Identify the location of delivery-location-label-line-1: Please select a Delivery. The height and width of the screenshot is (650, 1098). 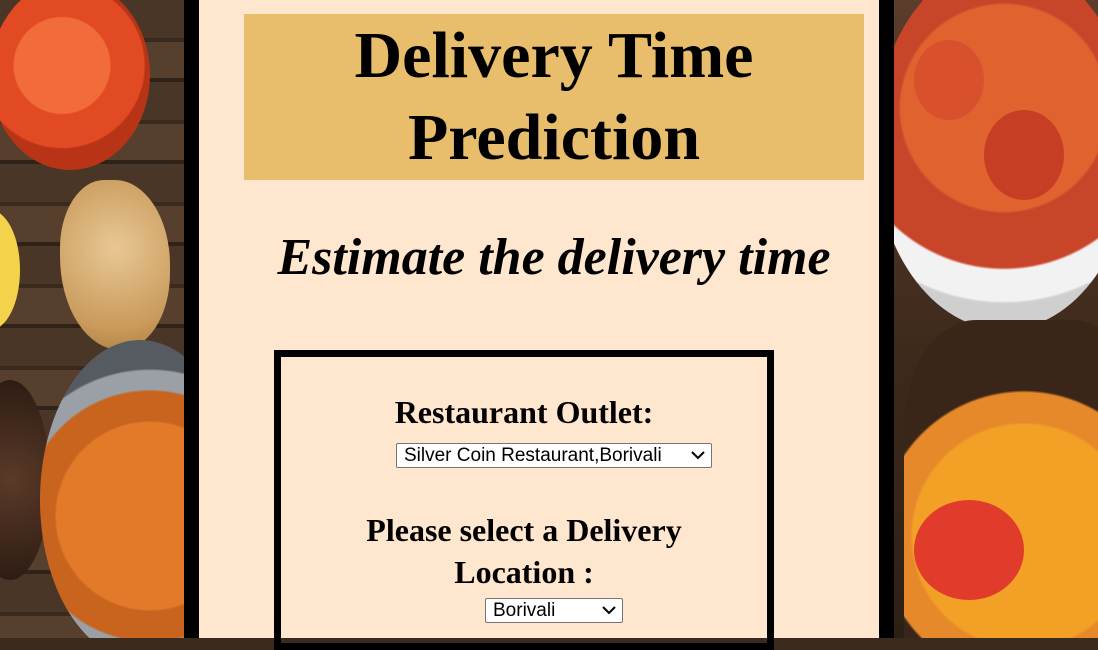
(524, 530).